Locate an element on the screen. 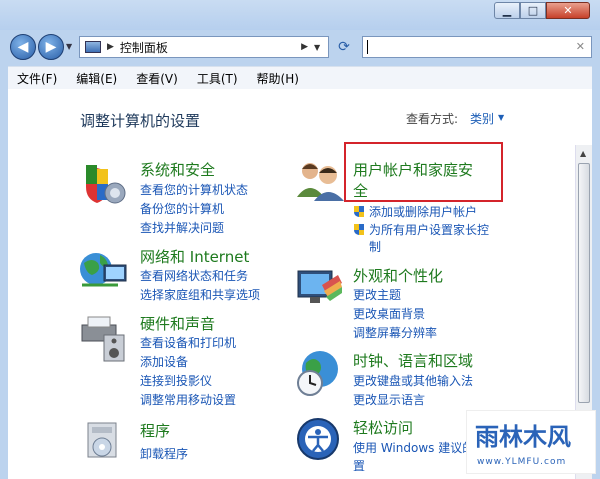 The image size is (600, 479). link-devices-printers: 查看设备和打印机 is located at coordinates (188, 342).